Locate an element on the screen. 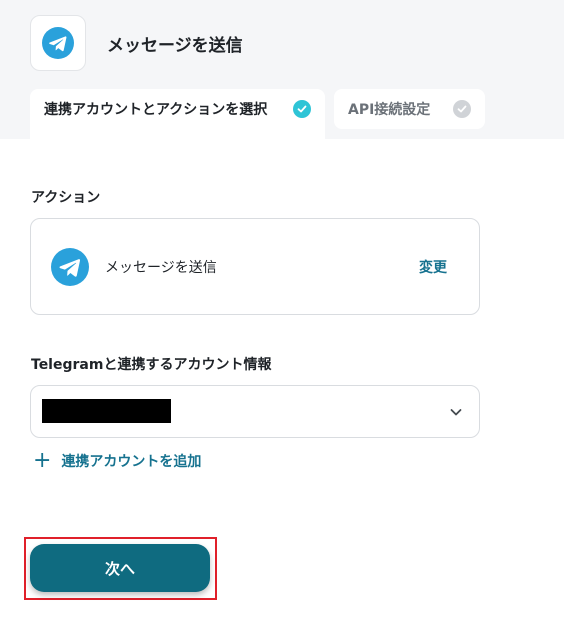  action-name: メッセージを送信 is located at coordinates (161, 268).